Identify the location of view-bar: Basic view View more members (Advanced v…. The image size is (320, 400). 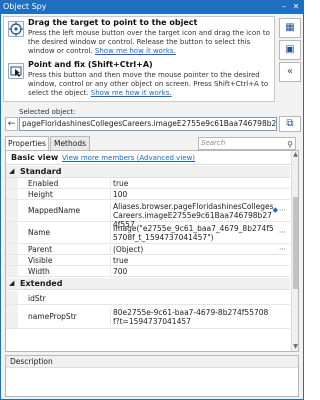
(152, 158).